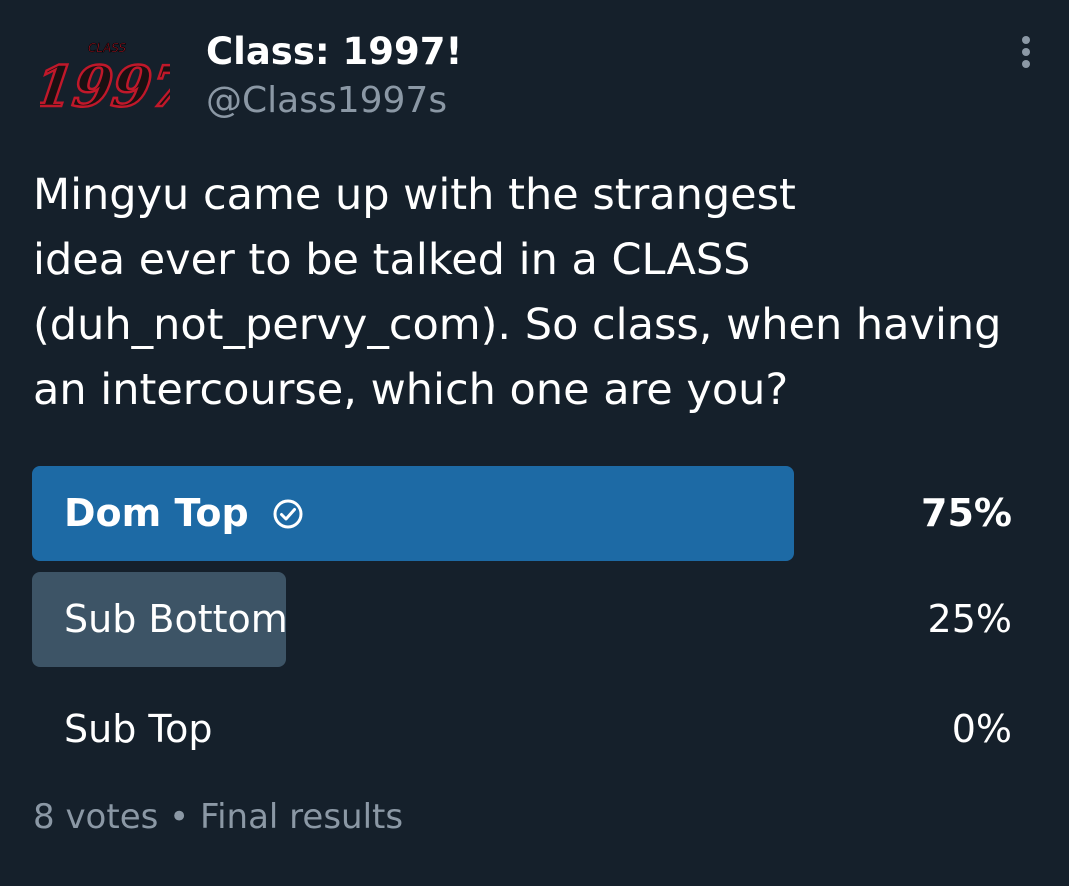  I want to click on user-handle: @Class1997s, so click(326, 101).